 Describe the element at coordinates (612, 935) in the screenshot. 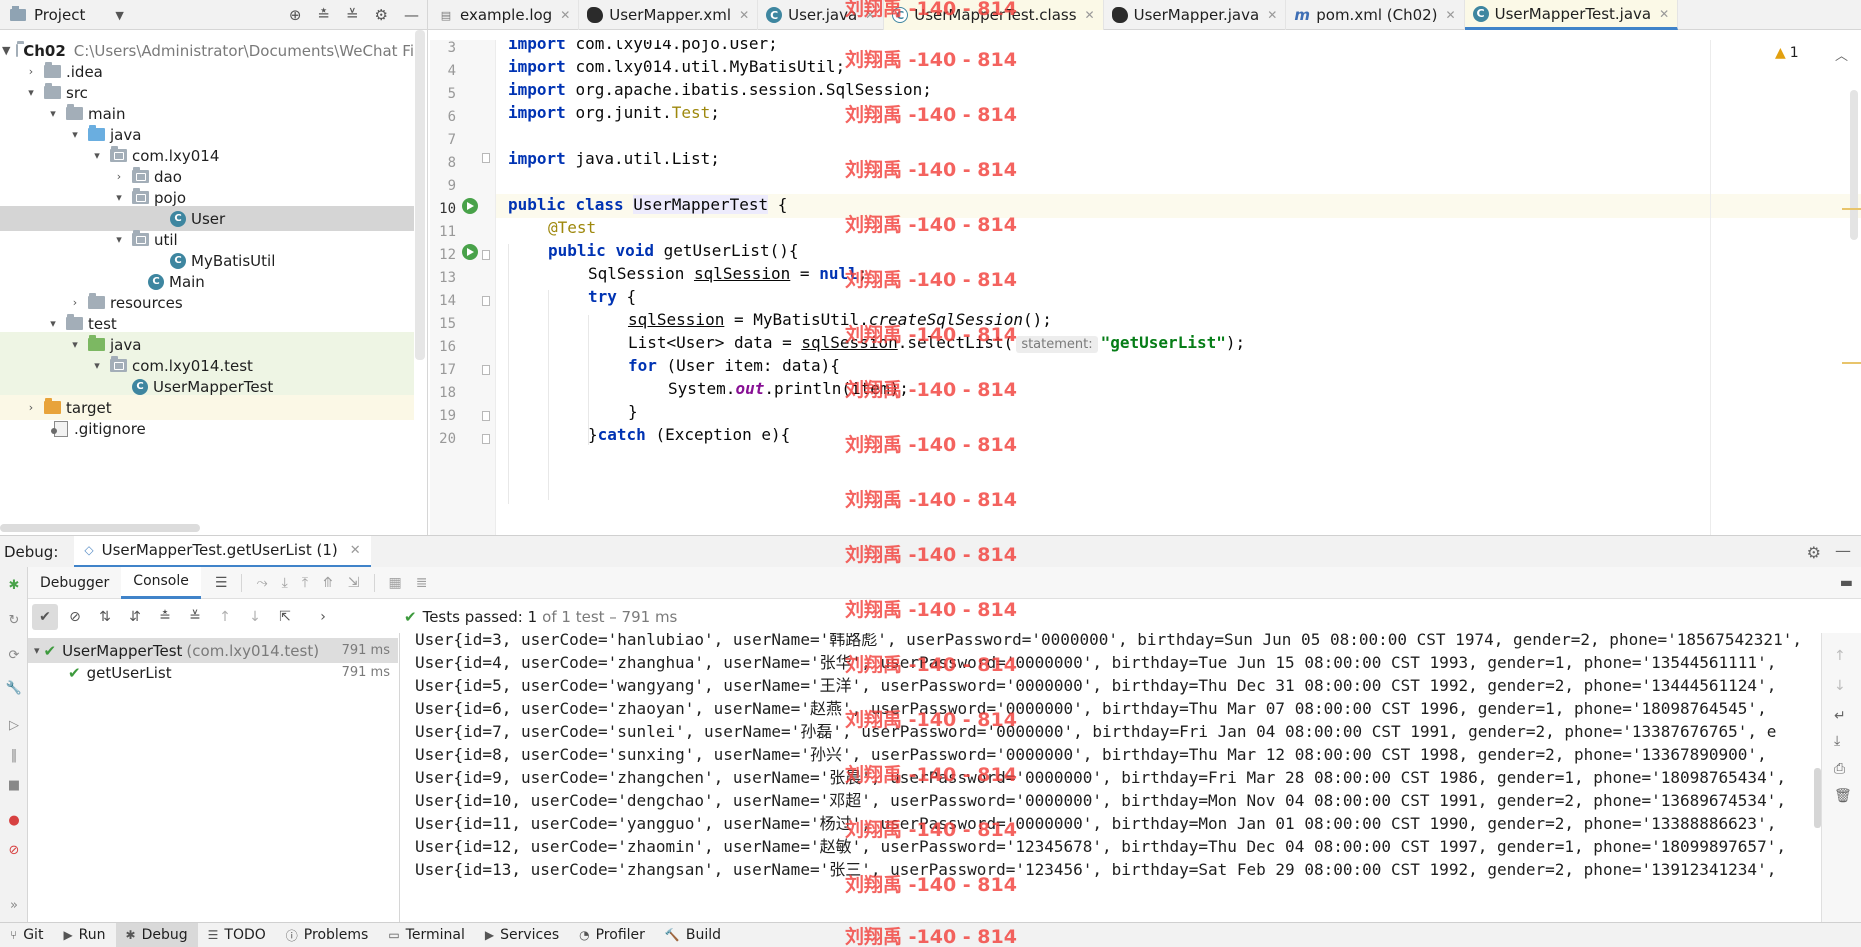

I see `profiler-button: ◔ Profiler` at that location.